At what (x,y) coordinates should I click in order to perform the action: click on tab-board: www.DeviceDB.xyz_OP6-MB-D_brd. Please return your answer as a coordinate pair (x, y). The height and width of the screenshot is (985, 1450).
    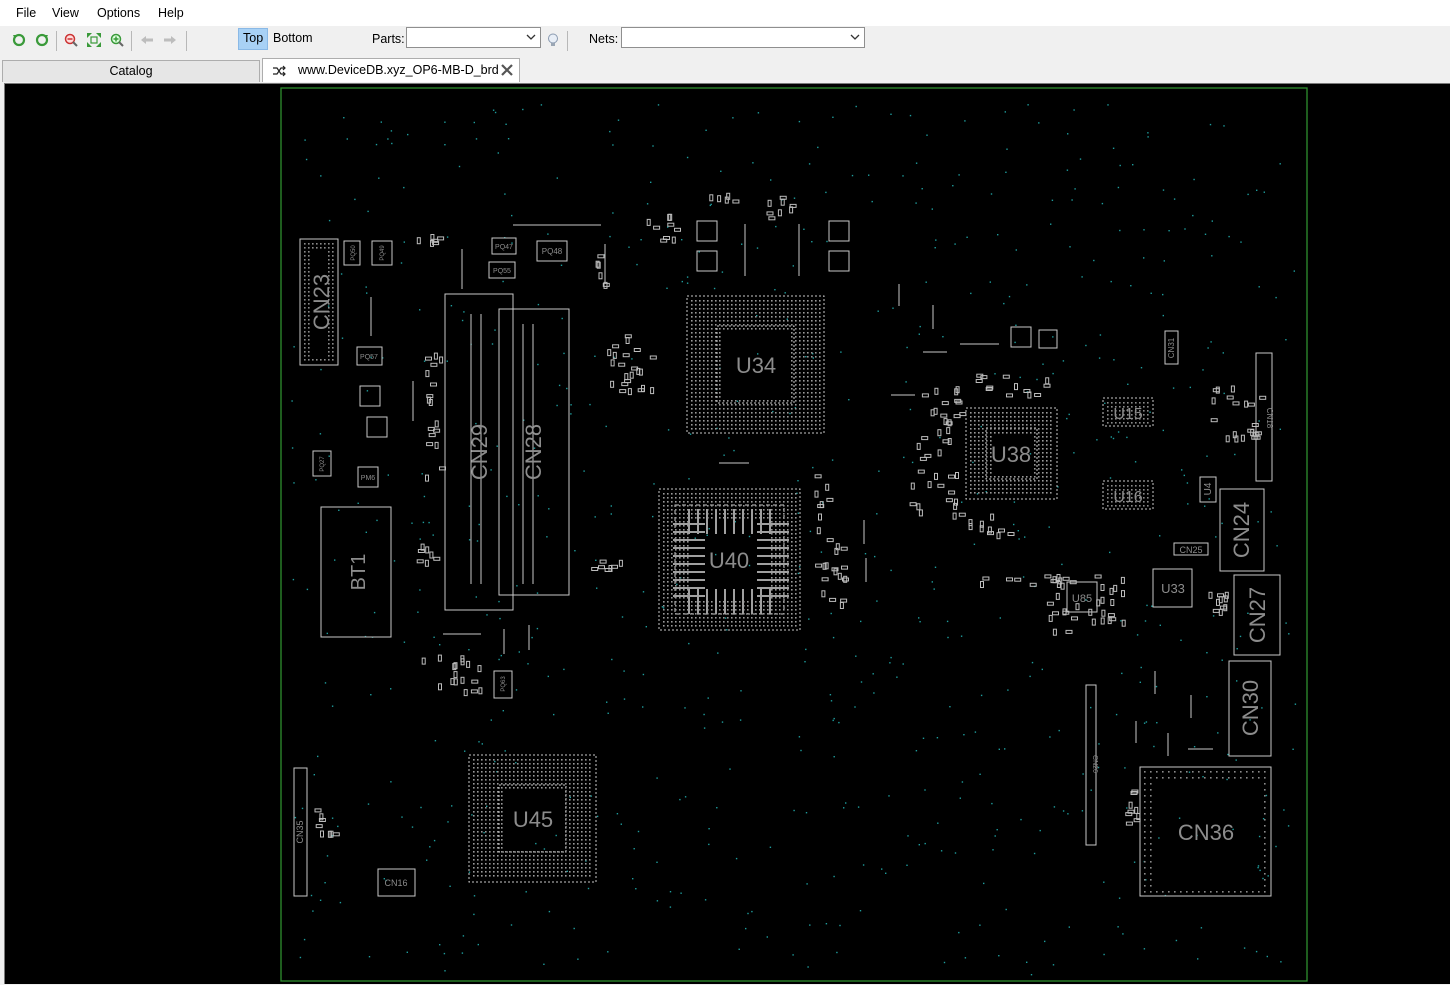
    Looking at the image, I should click on (391, 70).